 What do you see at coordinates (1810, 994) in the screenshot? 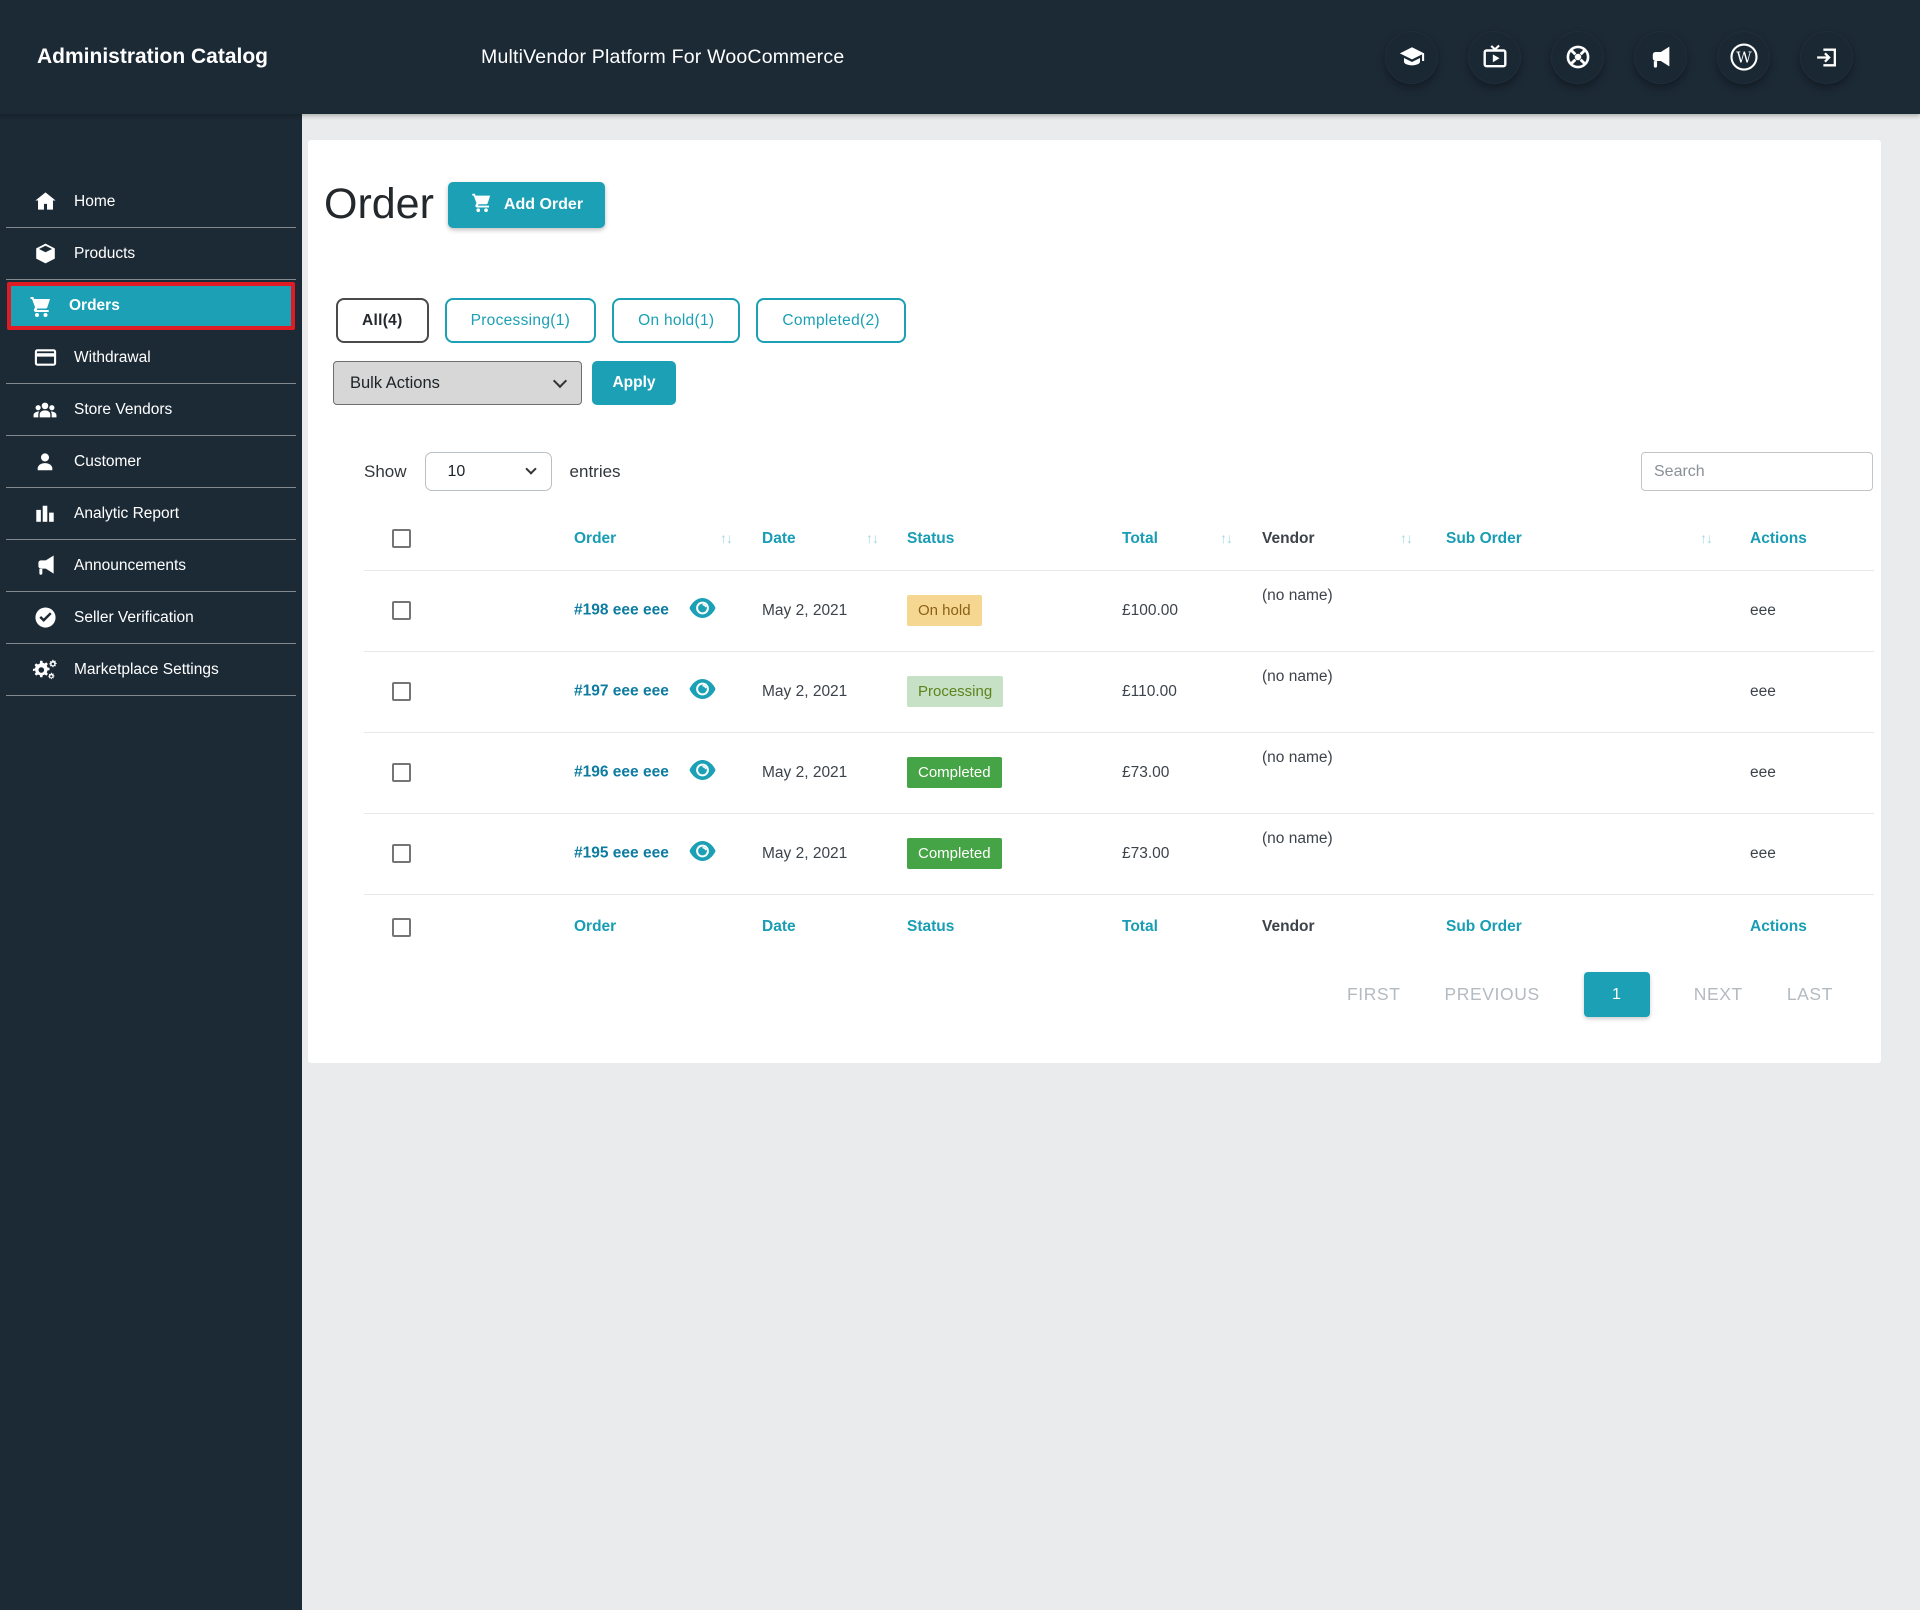
I see `pagination-last: LAST` at bounding box center [1810, 994].